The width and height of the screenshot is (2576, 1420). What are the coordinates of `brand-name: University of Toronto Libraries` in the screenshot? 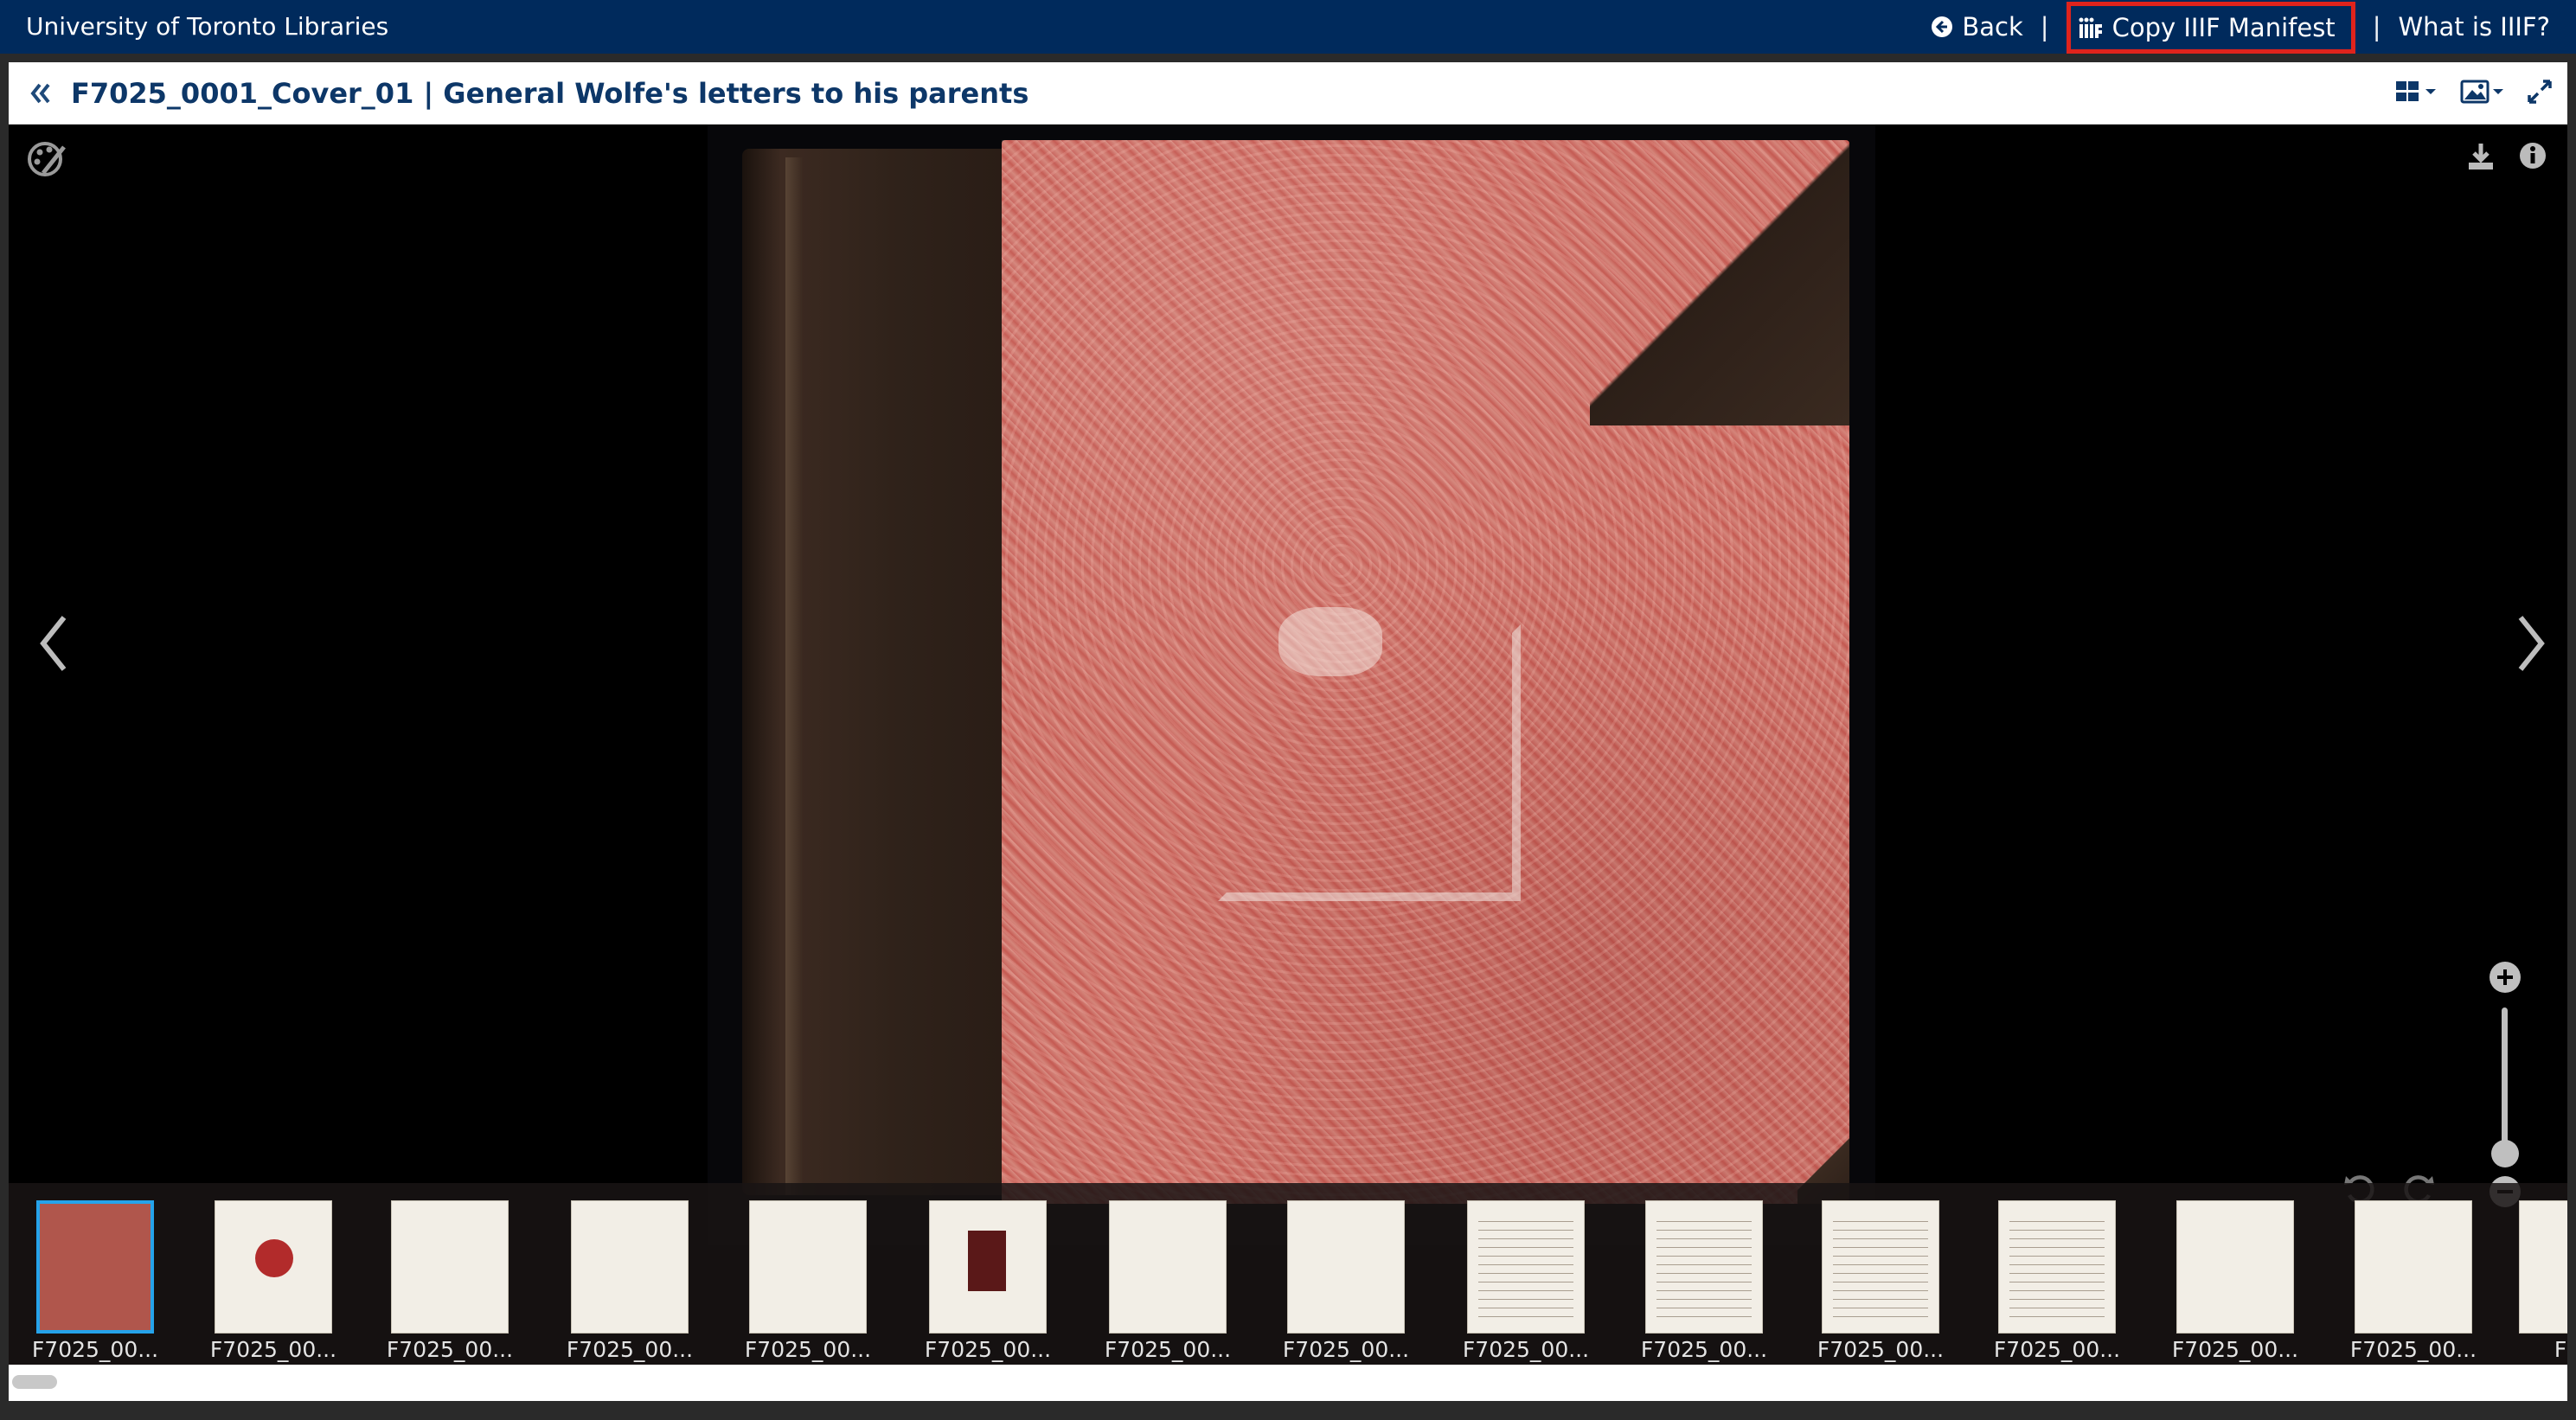 It's located at (207, 27).